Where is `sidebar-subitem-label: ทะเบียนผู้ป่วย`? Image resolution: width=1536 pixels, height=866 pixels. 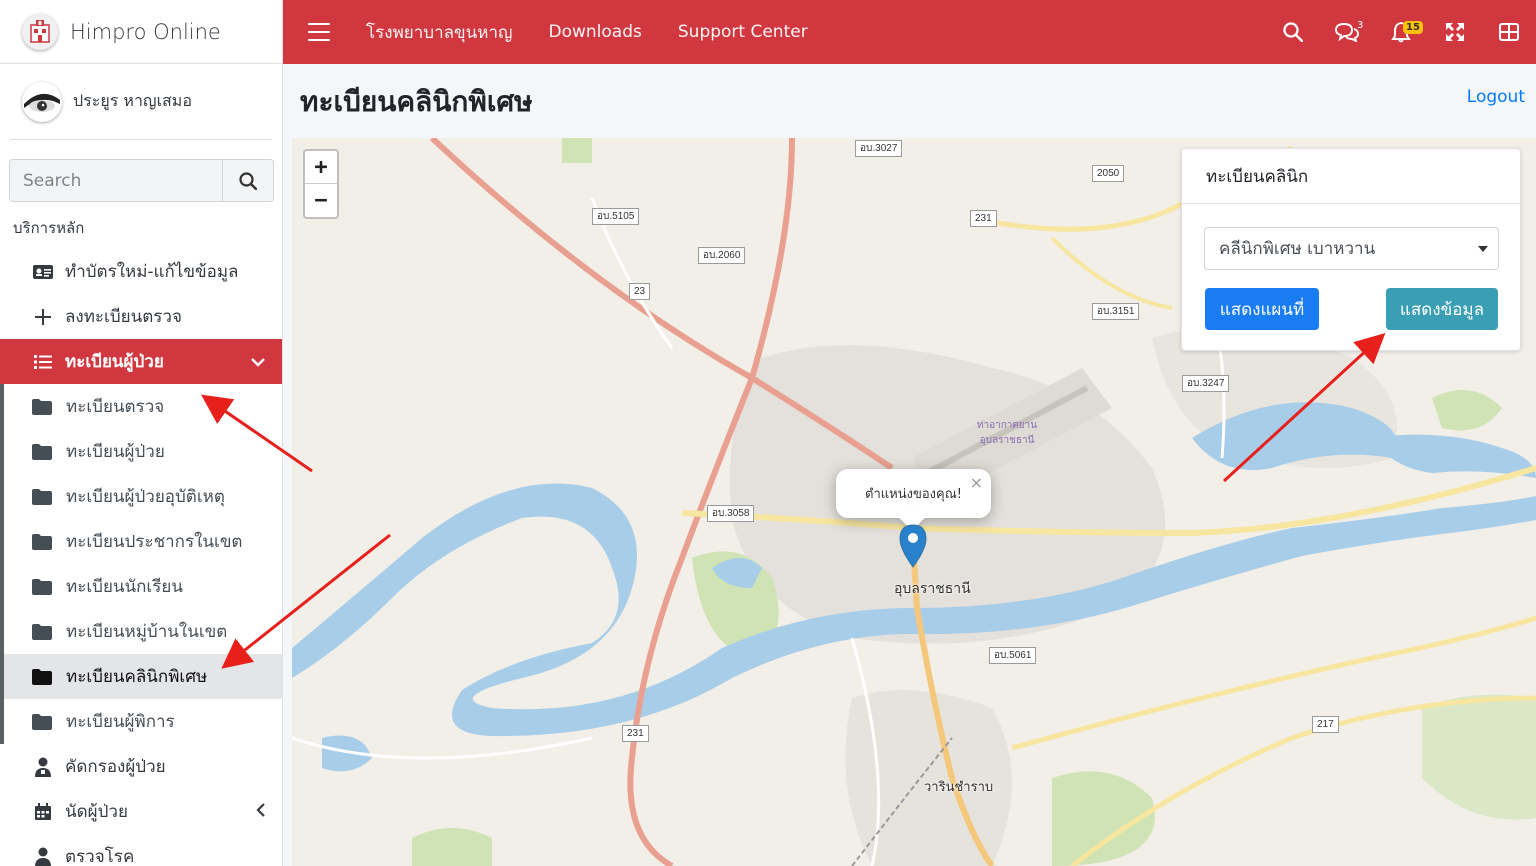 sidebar-subitem-label: ทะเบียนผู้ป่วย is located at coordinates (115, 452).